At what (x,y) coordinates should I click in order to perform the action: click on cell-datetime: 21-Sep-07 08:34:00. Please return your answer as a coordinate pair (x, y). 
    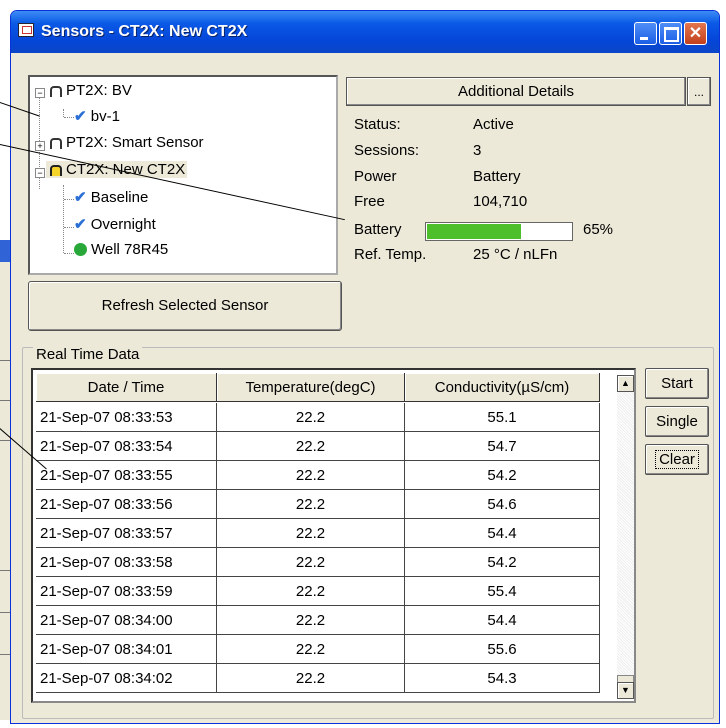
    Looking at the image, I should click on (126, 620).